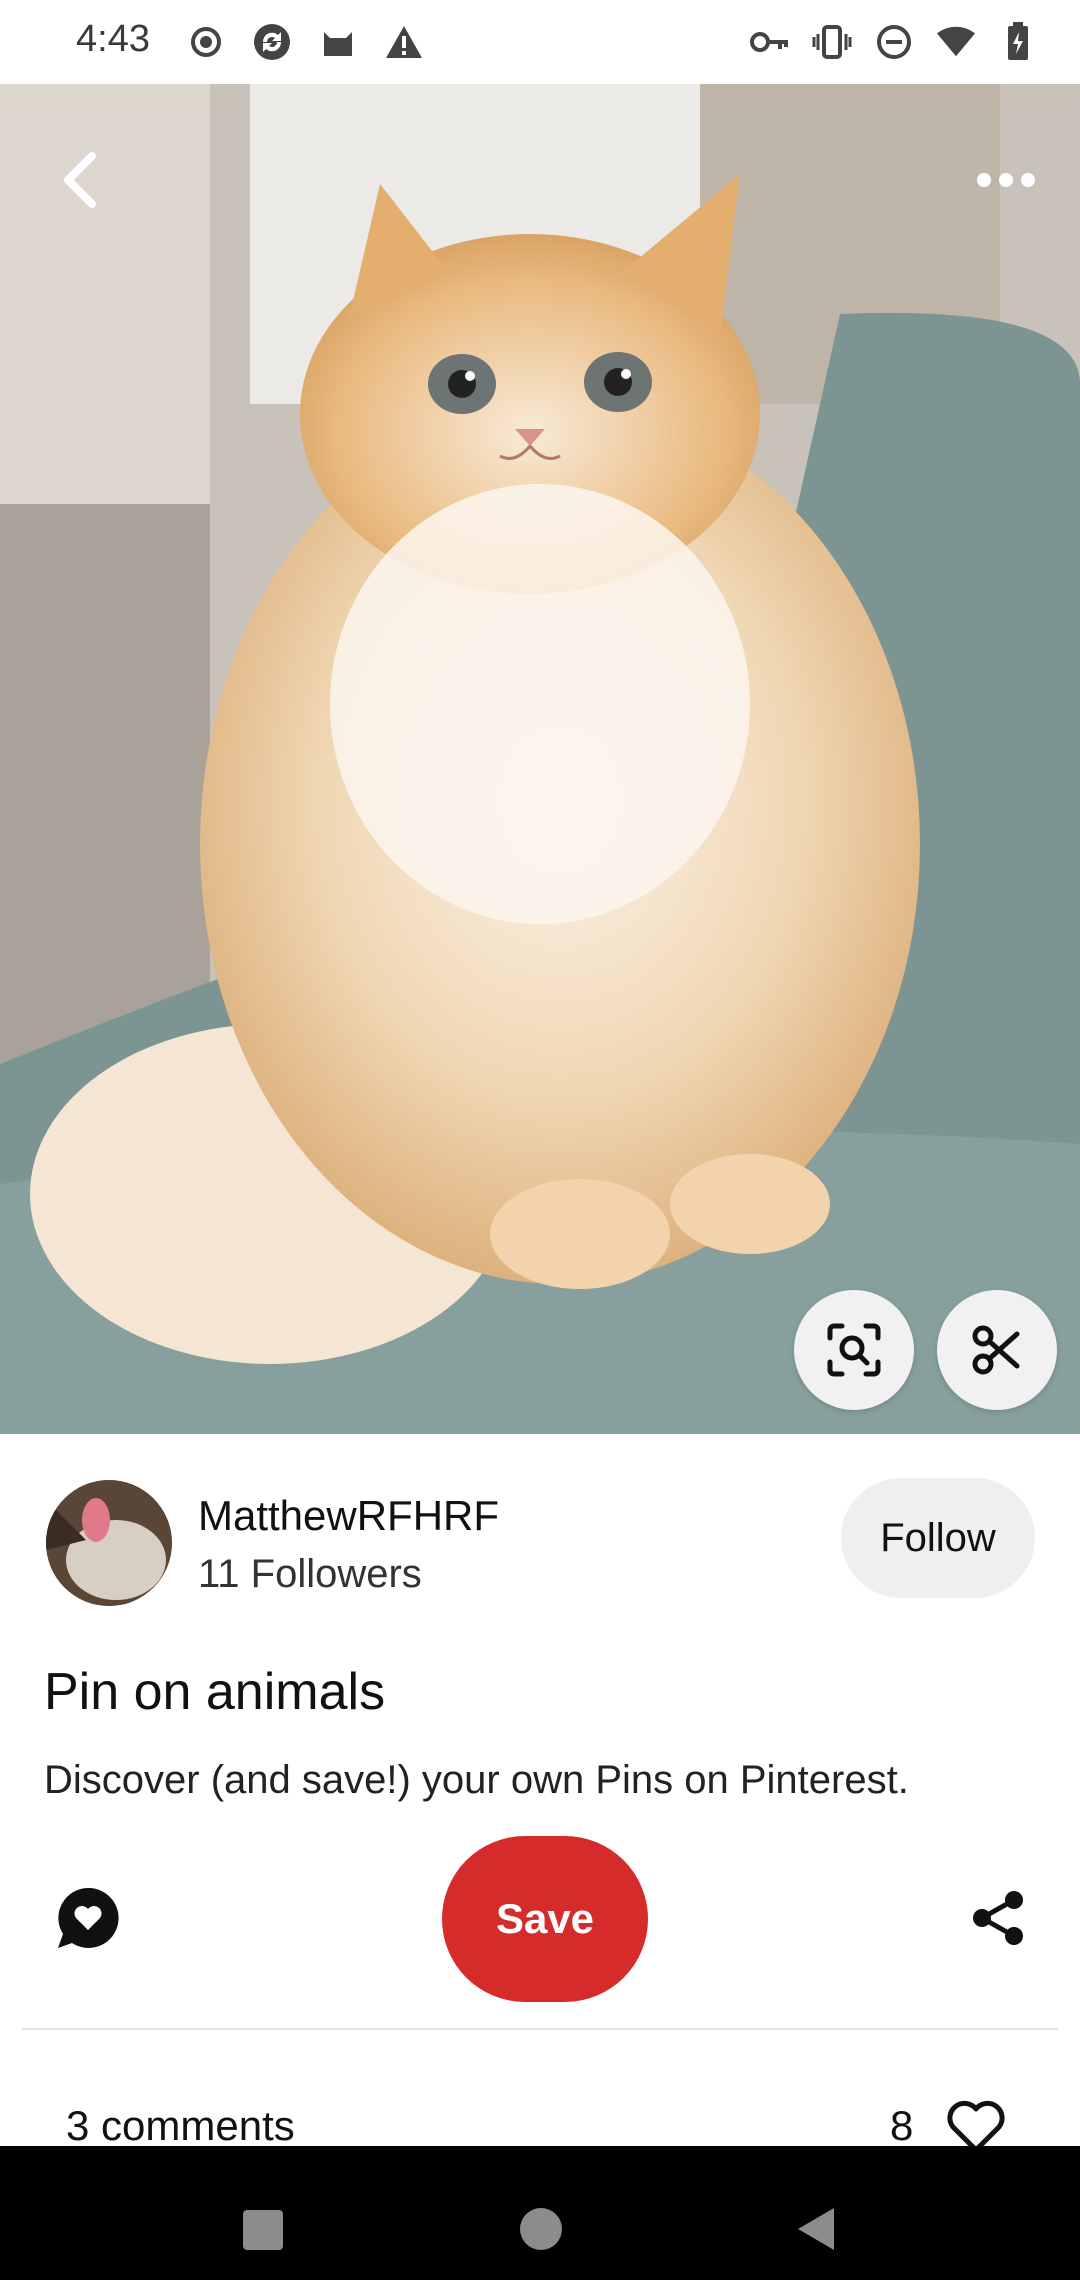 The image size is (1080, 2280). I want to click on nav-back-button, so click(816, 2231).